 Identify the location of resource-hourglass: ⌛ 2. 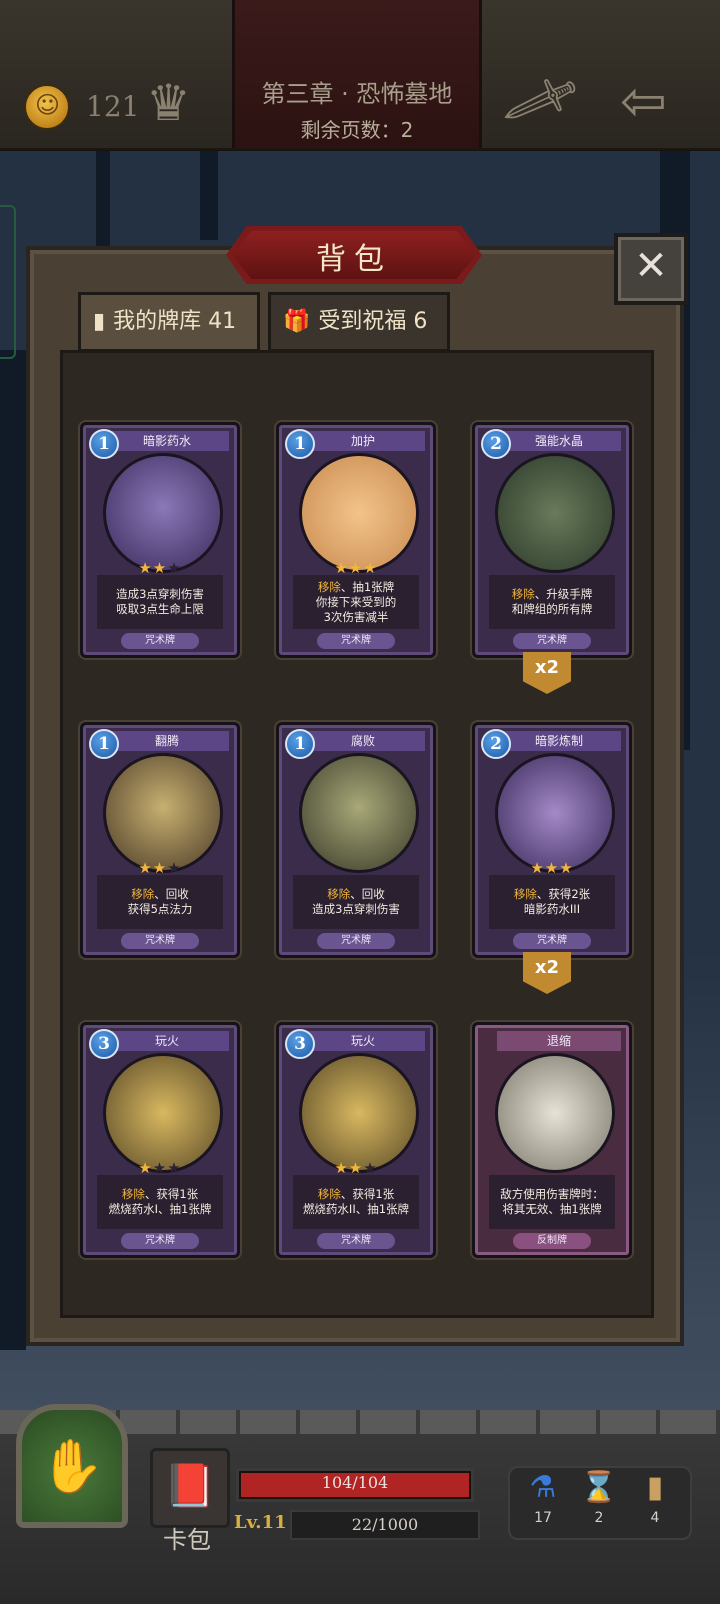
(599, 1498).